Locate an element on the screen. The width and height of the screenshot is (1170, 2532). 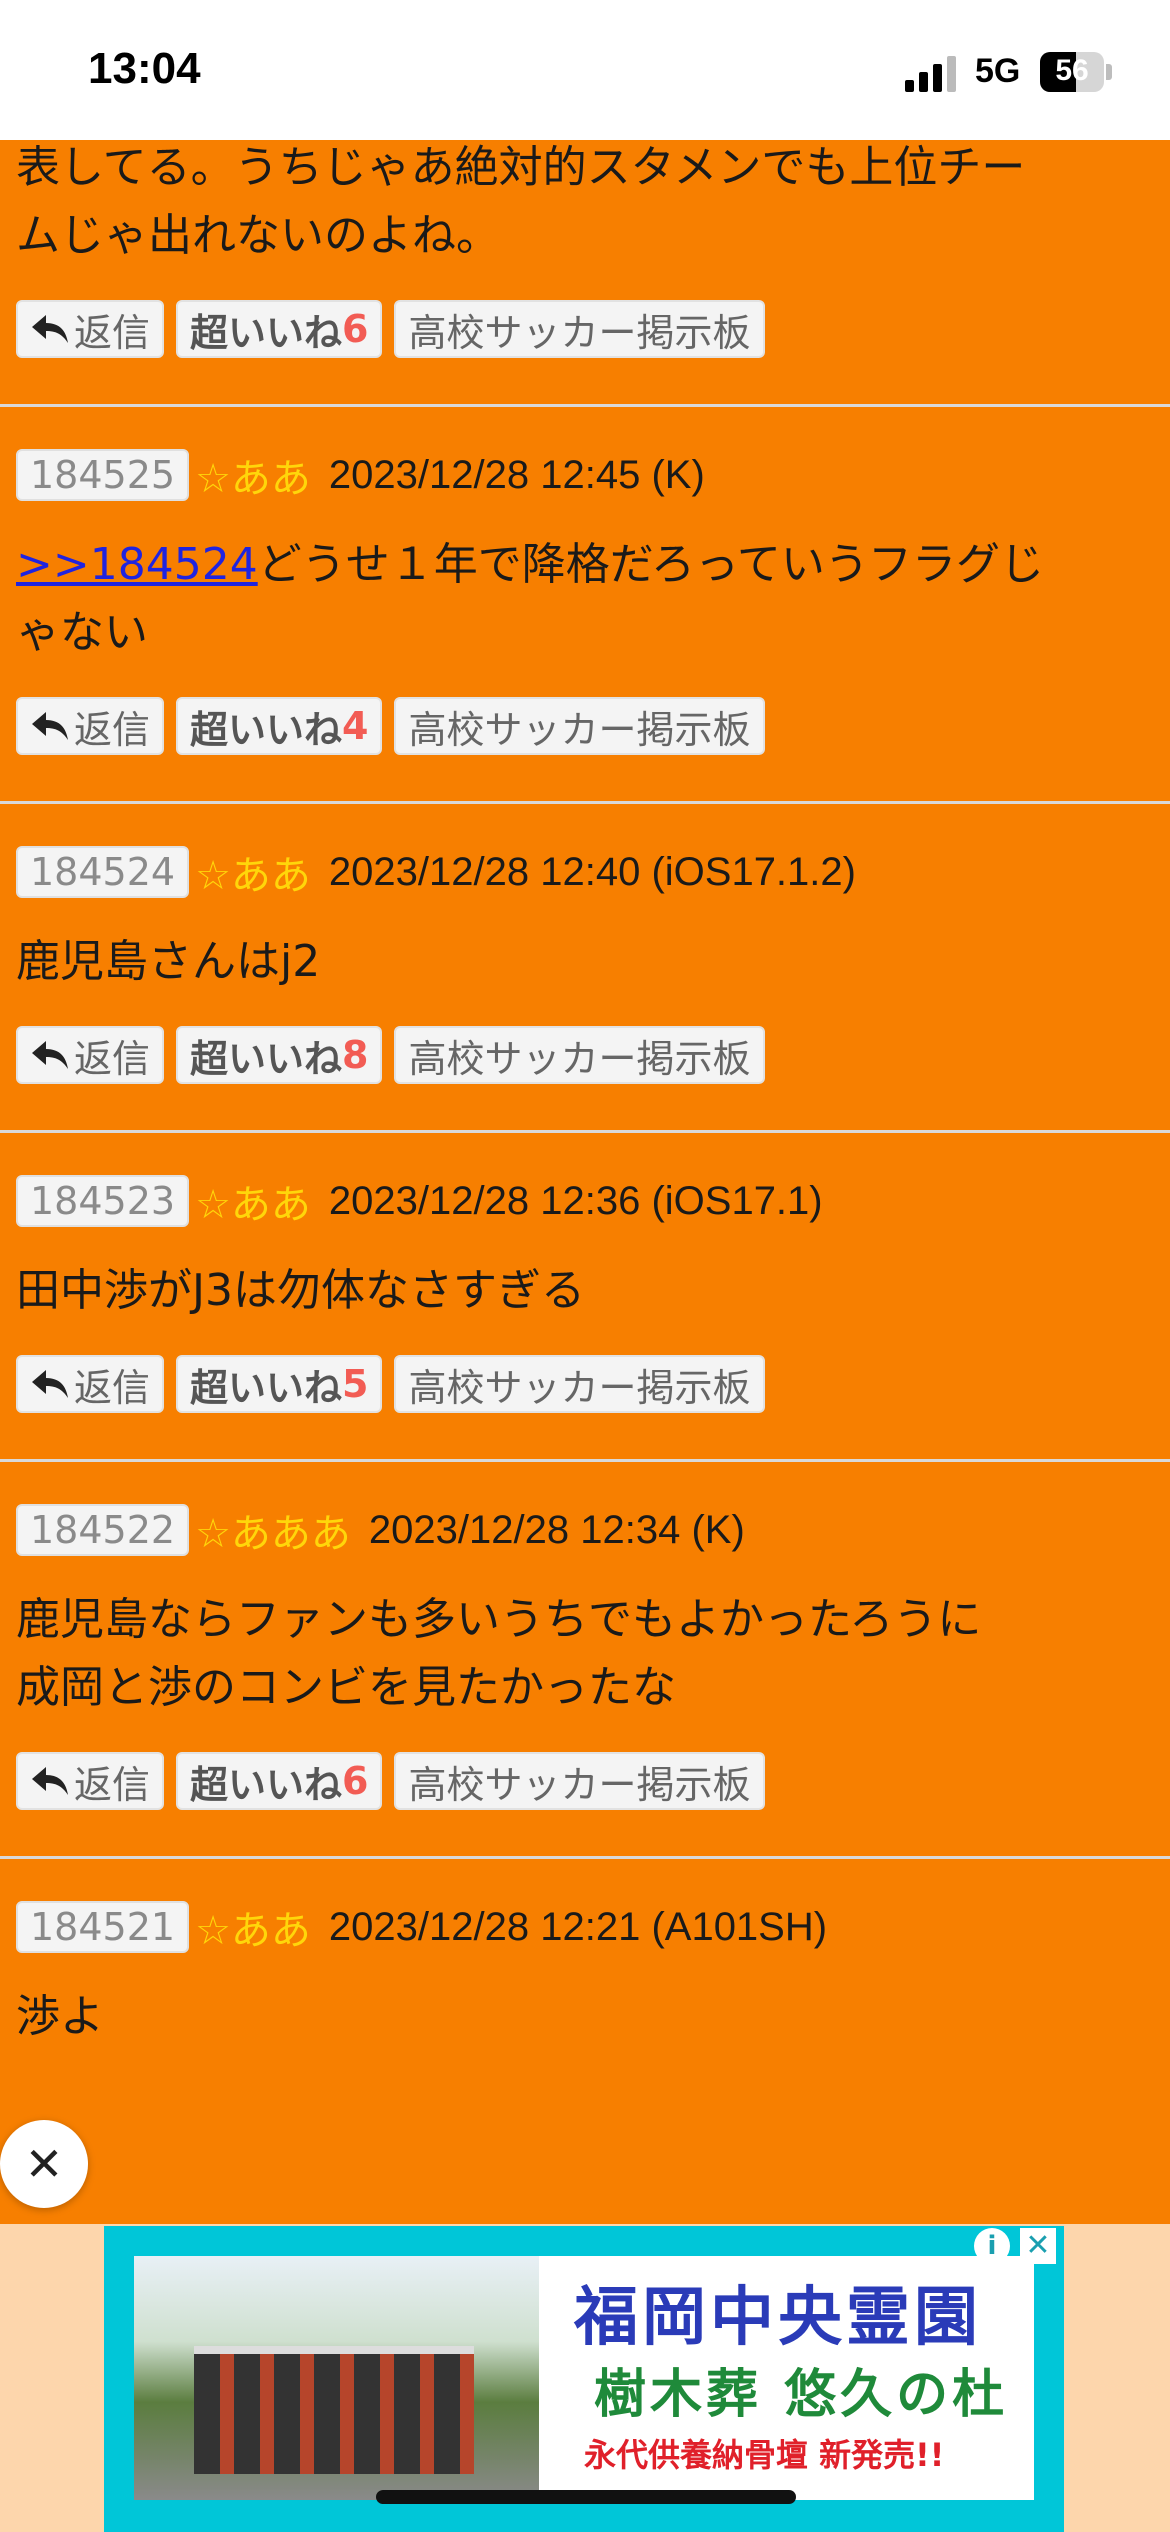
post-body-line: 成岡と渉のコンビを見たかったな is located at coordinates (346, 1687).